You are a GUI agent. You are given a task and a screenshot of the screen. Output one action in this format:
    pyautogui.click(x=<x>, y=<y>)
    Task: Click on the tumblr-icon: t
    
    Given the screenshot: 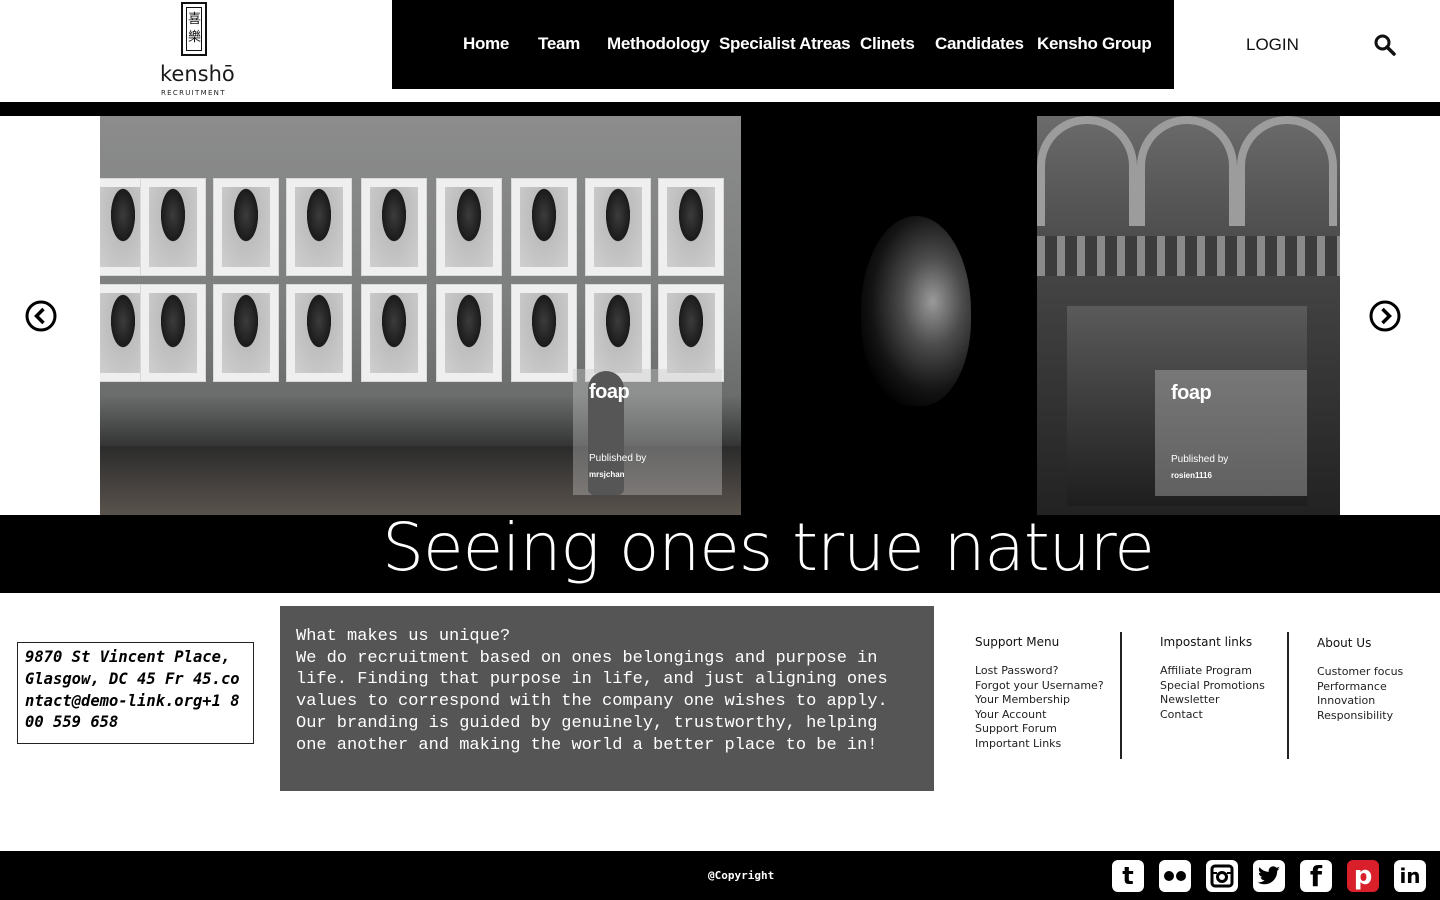 What is the action you would take?
    pyautogui.click(x=1128, y=876)
    